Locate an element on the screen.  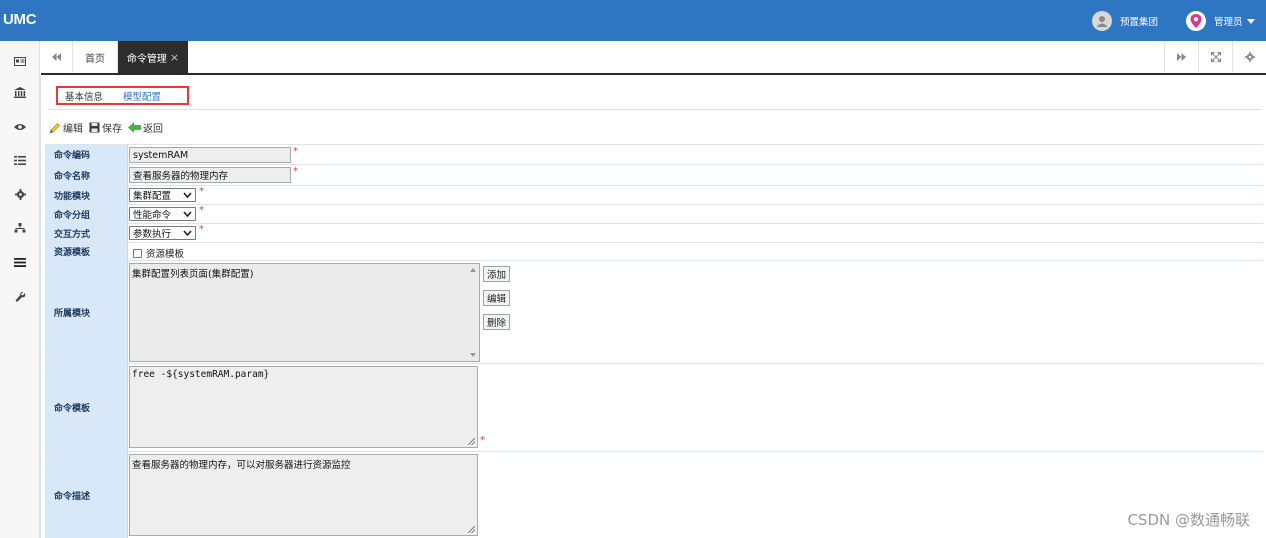
template-text: free -${systemRAM.param} is located at coordinates (201, 374).